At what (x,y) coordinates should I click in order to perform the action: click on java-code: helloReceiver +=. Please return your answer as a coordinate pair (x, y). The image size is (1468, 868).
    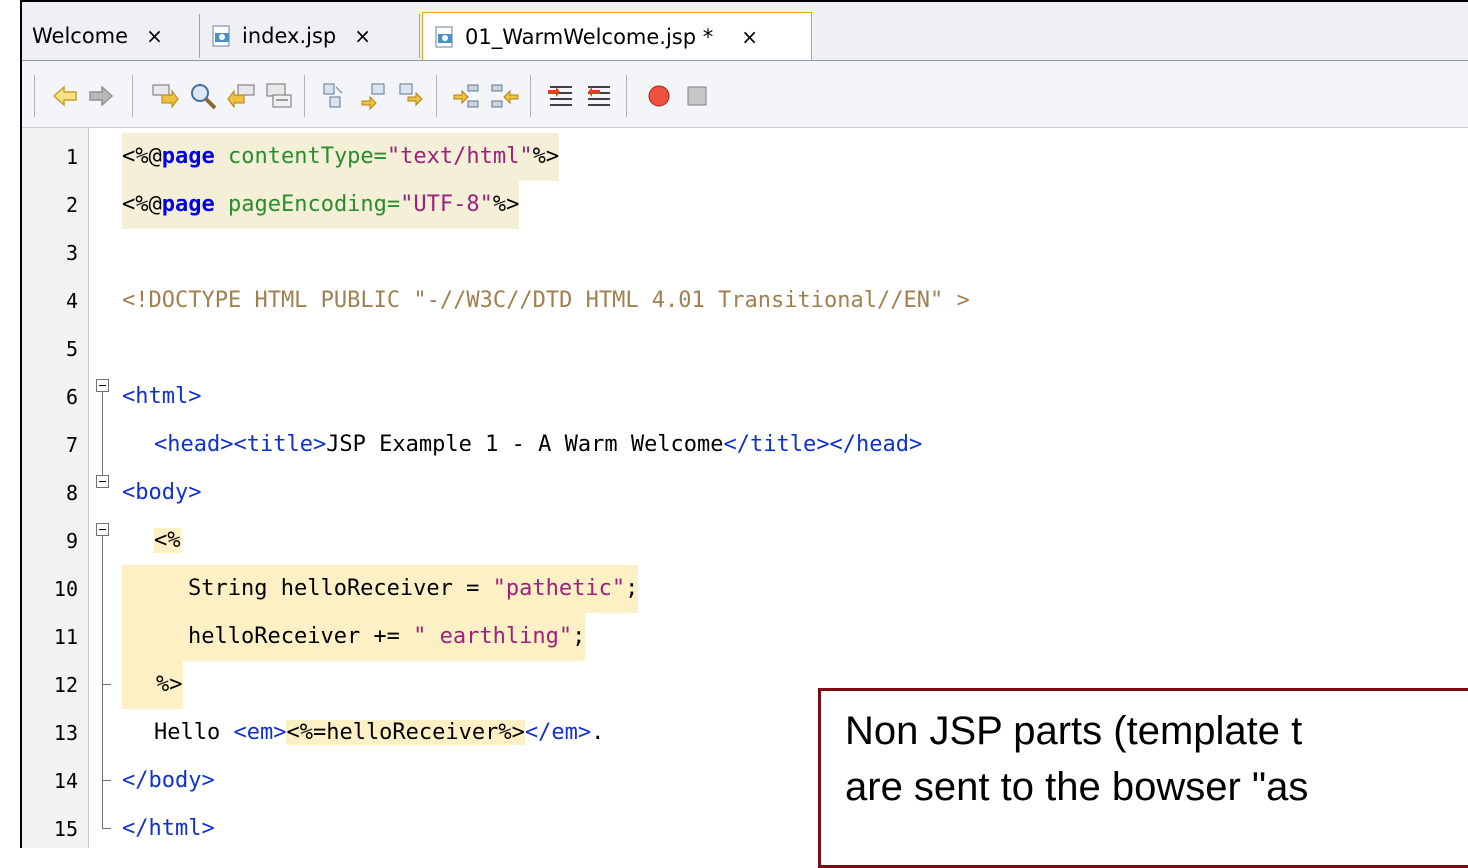
    Looking at the image, I should click on (301, 636).